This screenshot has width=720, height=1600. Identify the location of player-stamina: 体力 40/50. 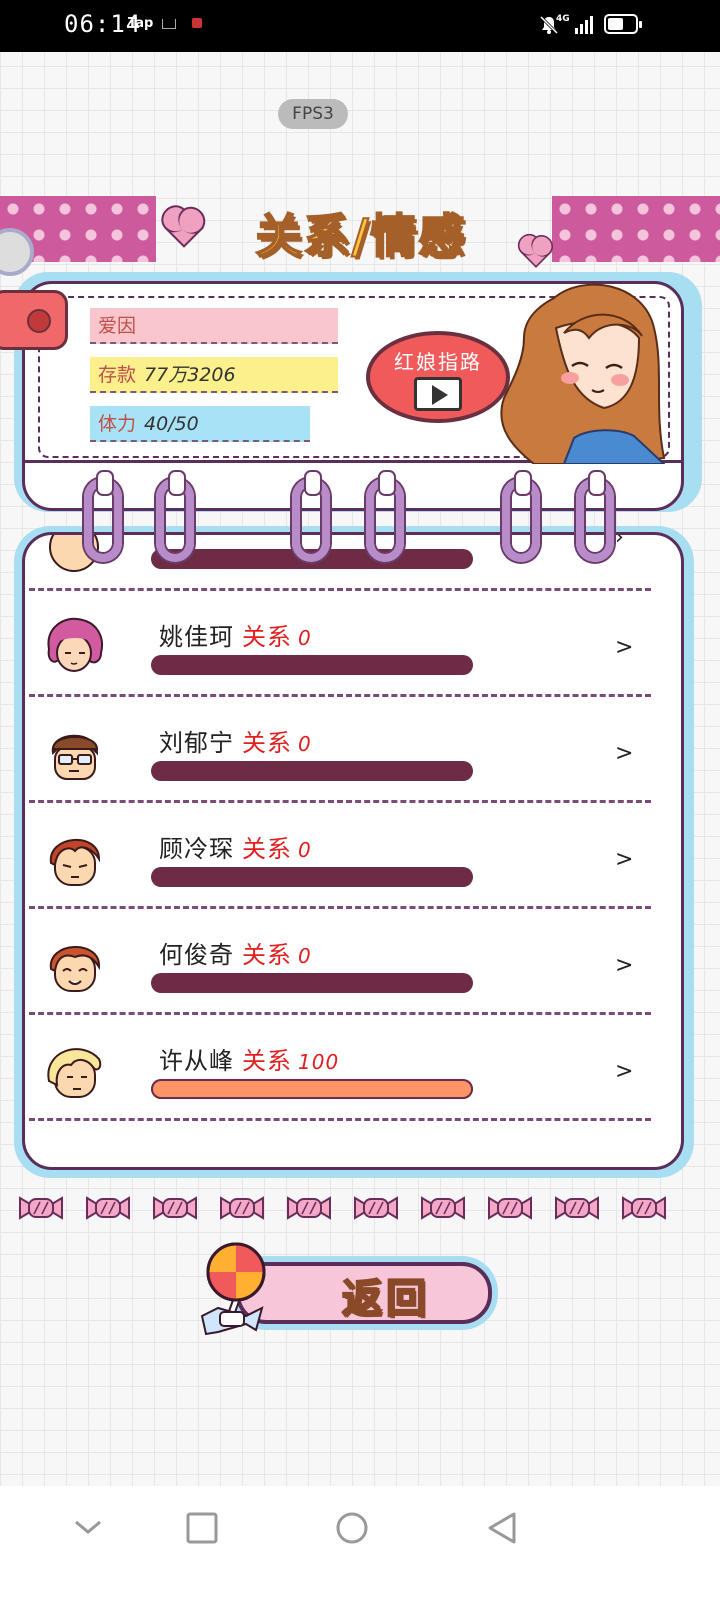
(200, 424).